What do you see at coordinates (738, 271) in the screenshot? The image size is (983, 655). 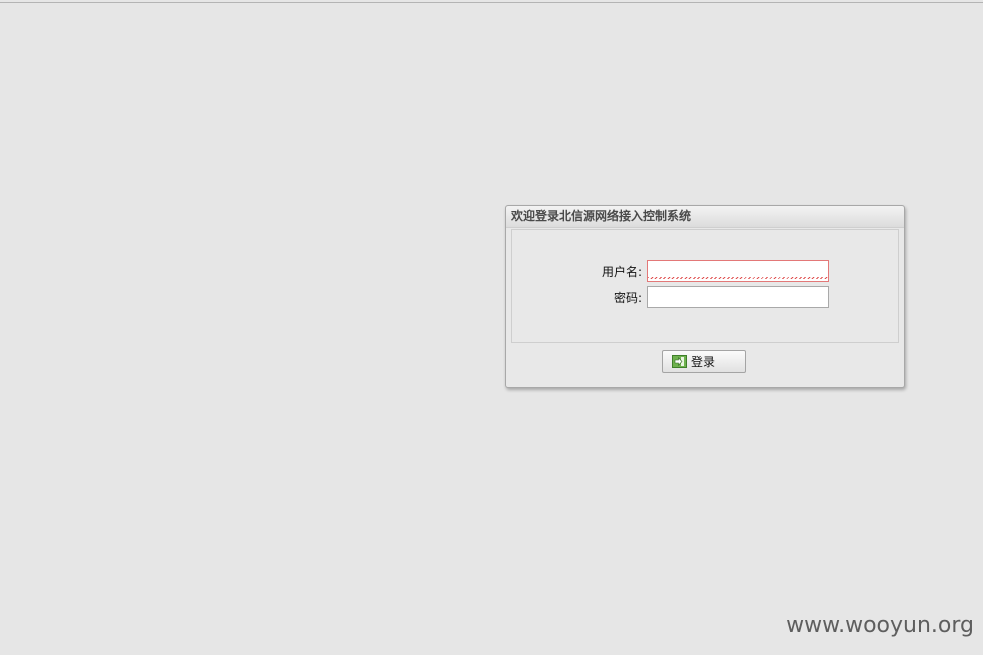 I see `username-input` at bounding box center [738, 271].